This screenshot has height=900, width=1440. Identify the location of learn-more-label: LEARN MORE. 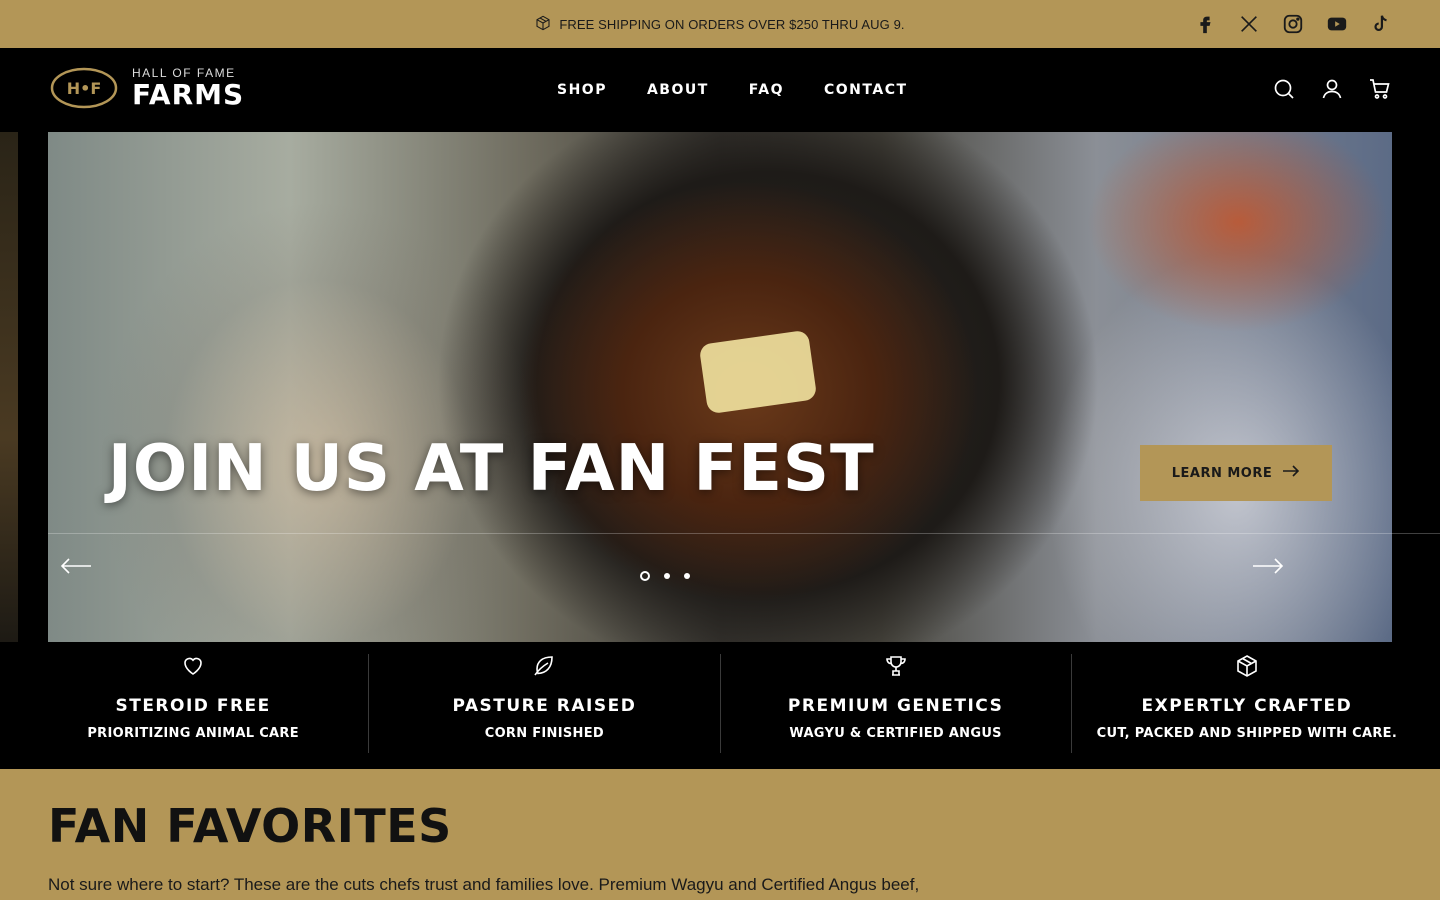
(1222, 473).